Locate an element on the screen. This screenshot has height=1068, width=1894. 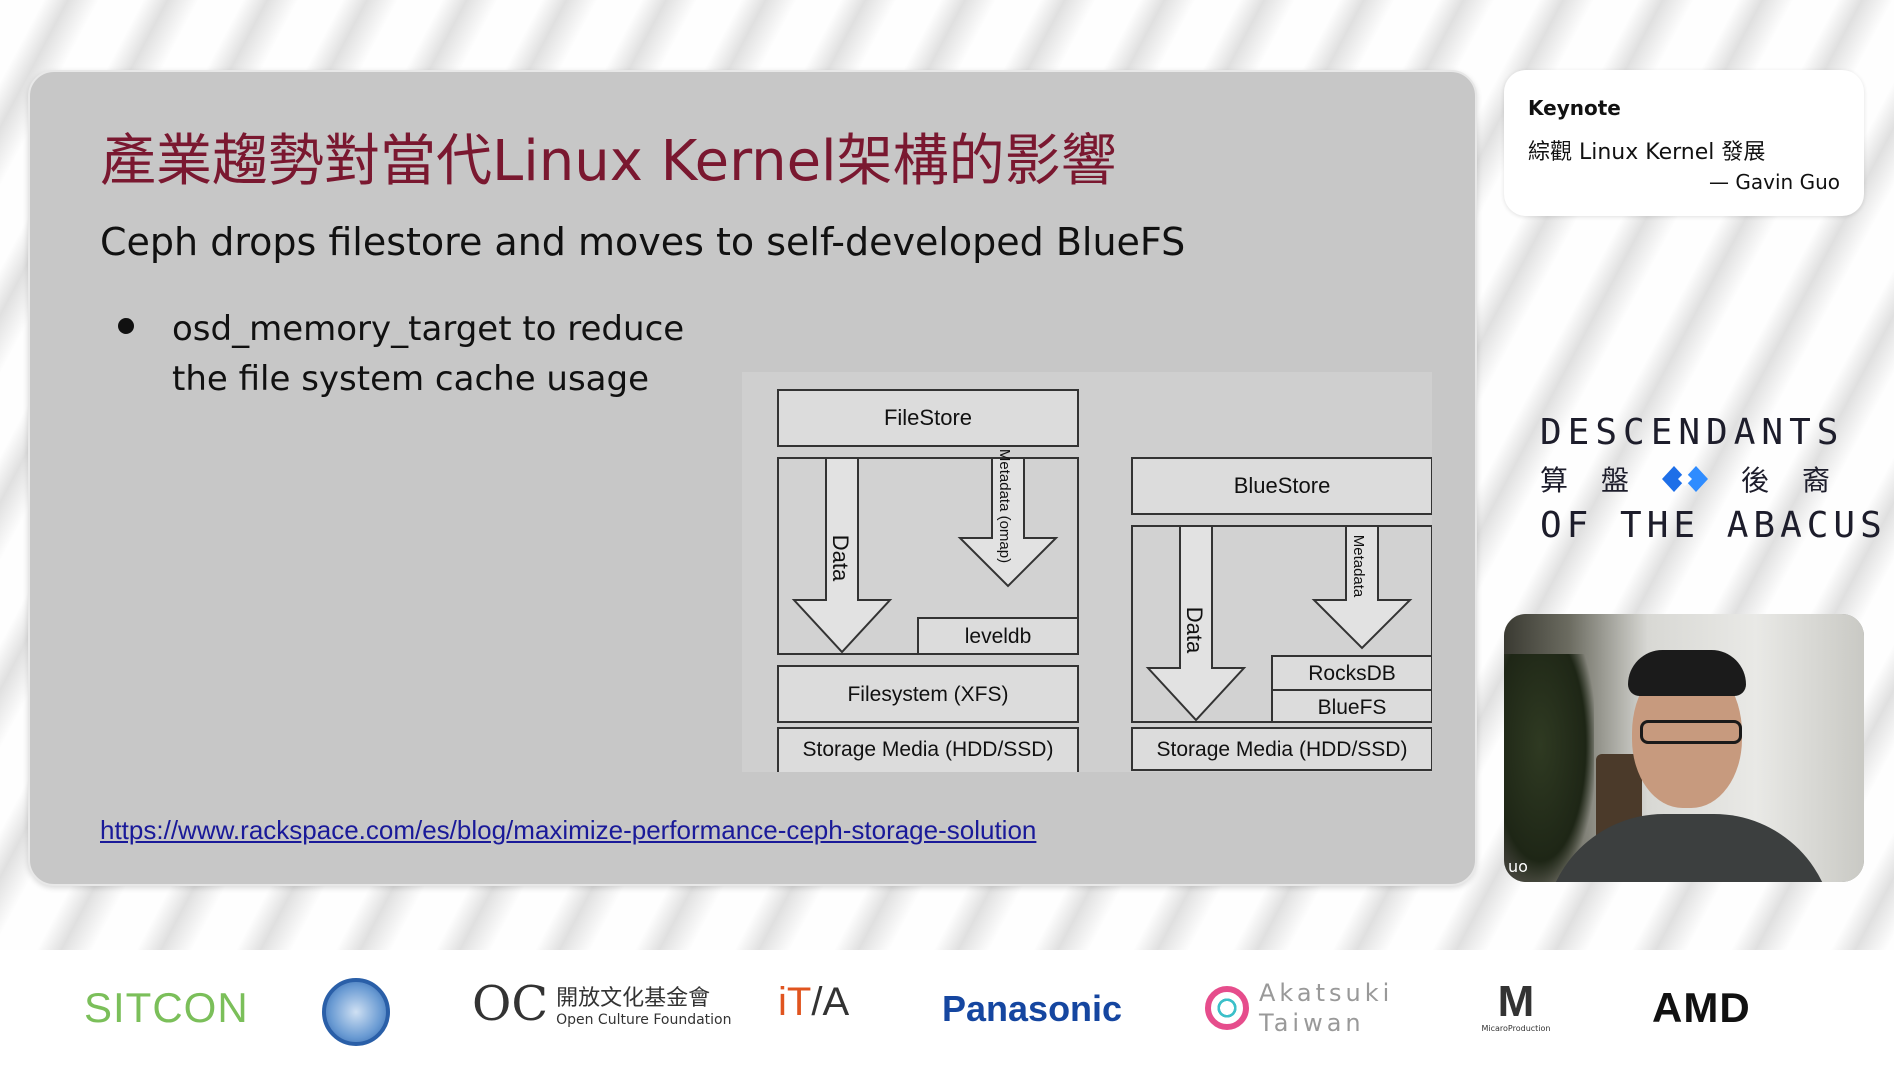
diamond-logo-icon is located at coordinates (1685, 479).